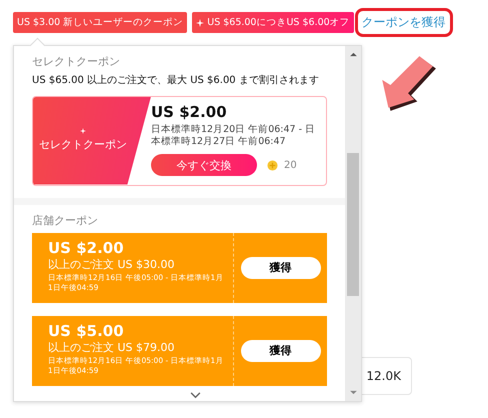  What do you see at coordinates (76, 61) in the screenshot?
I see `section-title: セレクトクーポン` at bounding box center [76, 61].